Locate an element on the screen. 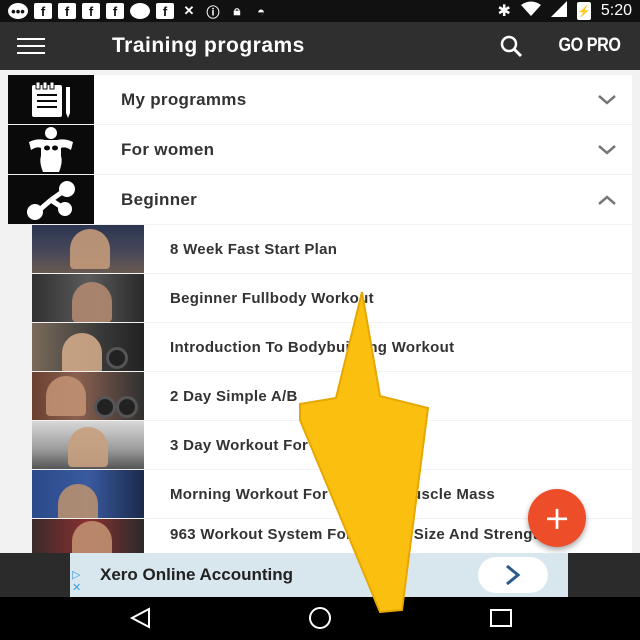 This screenshot has height=640, width=640. category-beginner: Beginner is located at coordinates (320, 199).